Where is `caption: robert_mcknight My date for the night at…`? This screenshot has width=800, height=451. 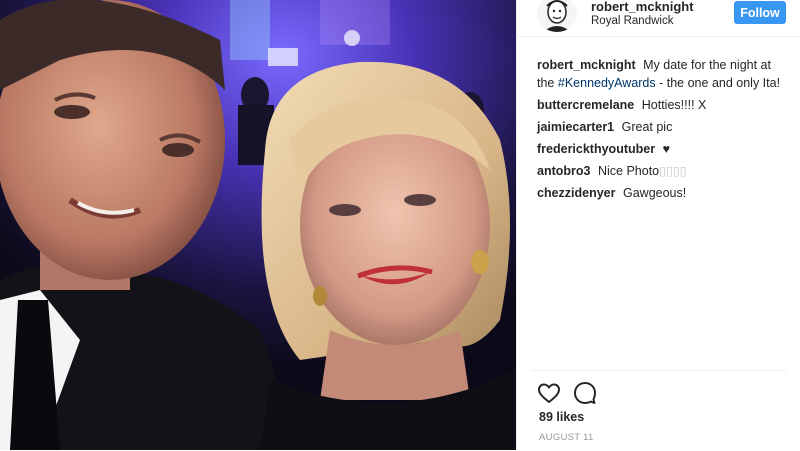 caption: robert_mcknight My date for the night at… is located at coordinates (663, 74).